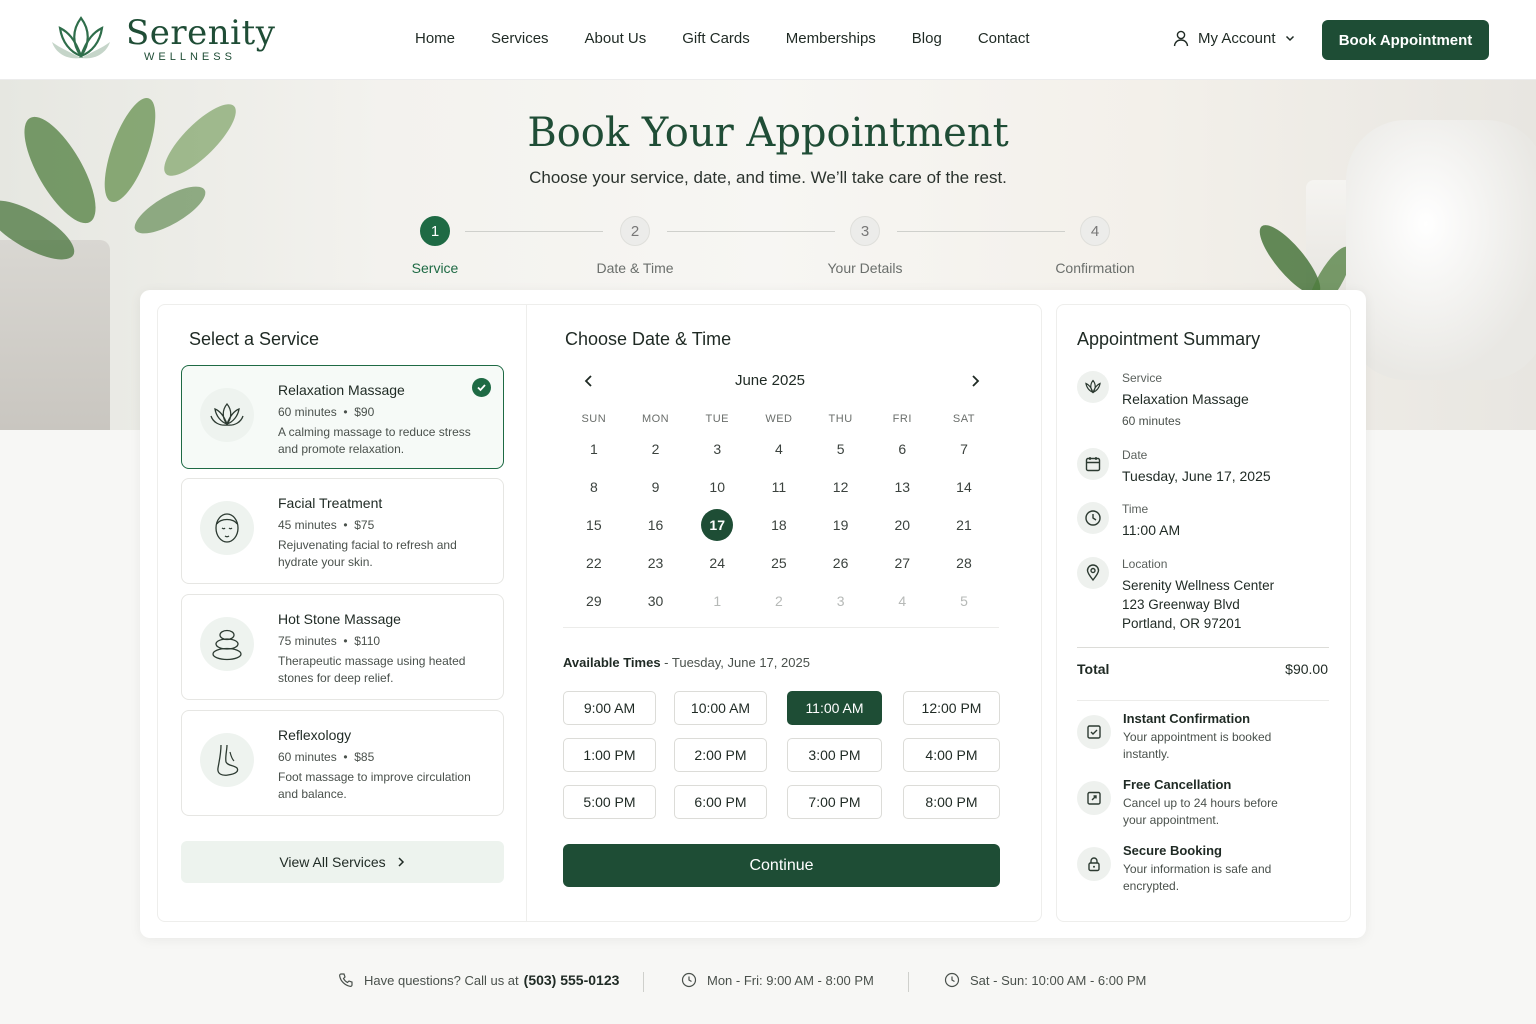 The width and height of the screenshot is (1536, 1024). I want to click on calendar-day: 22, so click(594, 563).